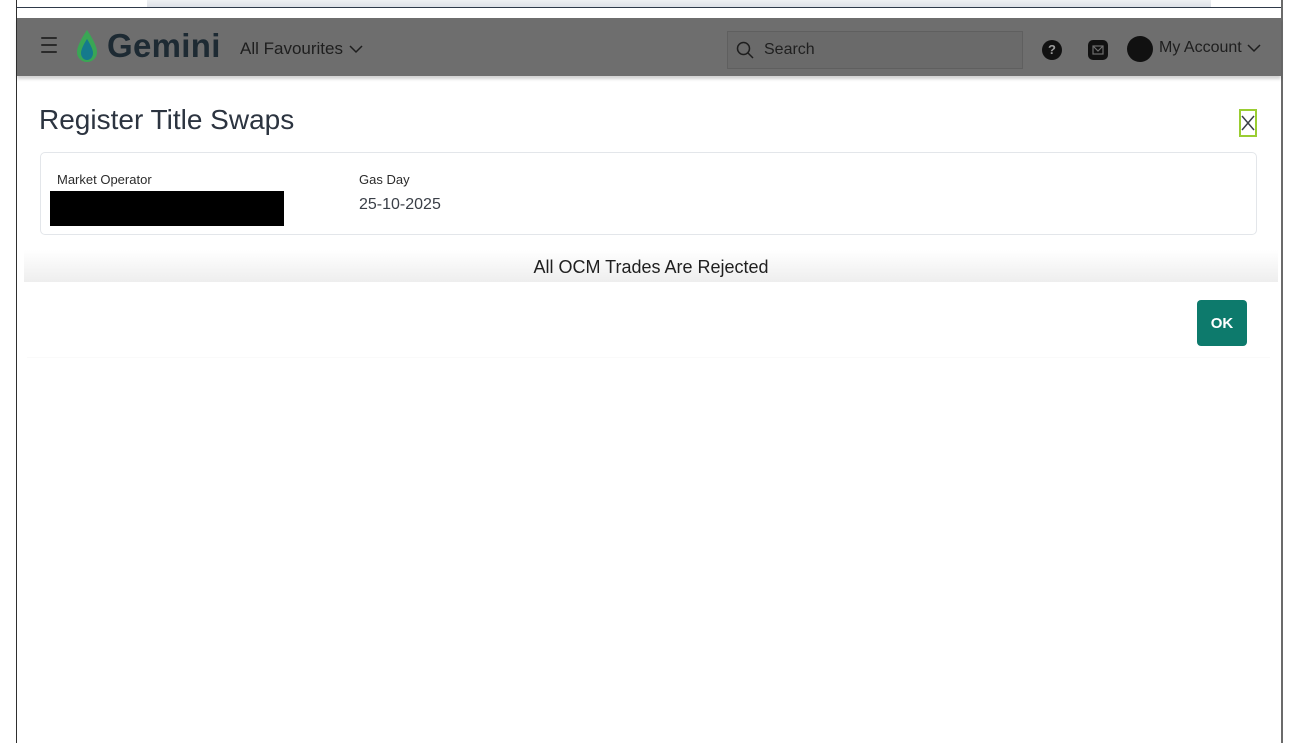 Image resolution: width=1296 pixels, height=743 pixels. Describe the element at coordinates (384, 179) in the screenshot. I see `gas-day-label: Gas Day` at that location.